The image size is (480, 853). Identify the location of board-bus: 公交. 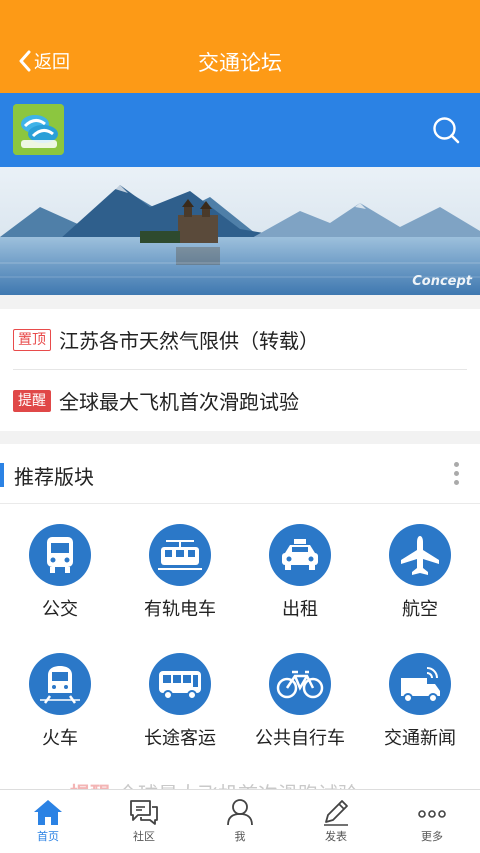
(60, 579).